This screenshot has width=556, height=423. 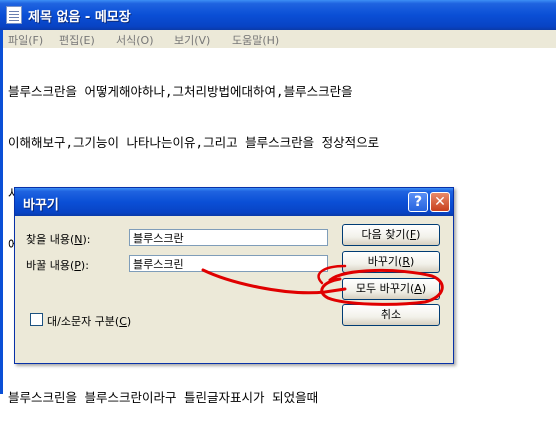 What do you see at coordinates (78, 239) in the screenshot?
I see `find-label-key: N` at bounding box center [78, 239].